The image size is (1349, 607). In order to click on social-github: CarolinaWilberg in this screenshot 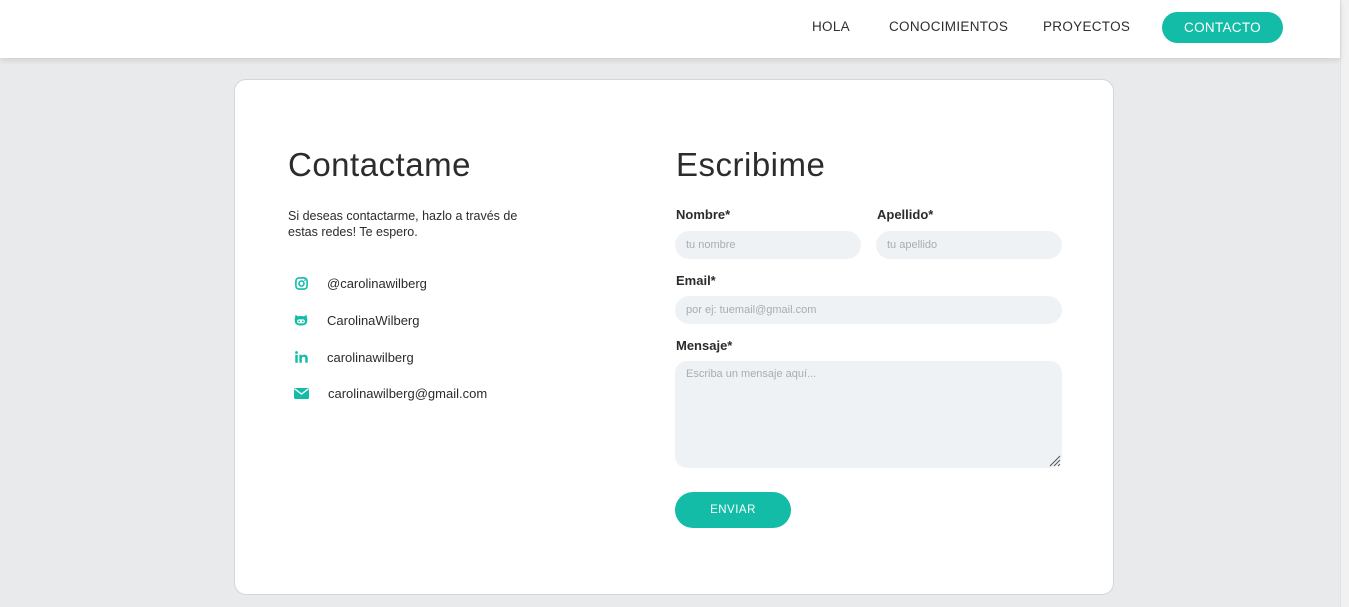, I will do `click(355, 320)`.